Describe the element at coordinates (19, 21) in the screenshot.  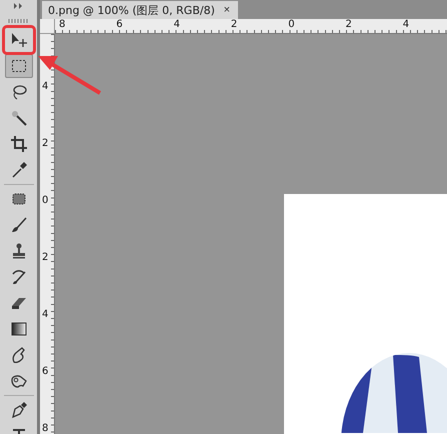
I see `panel-grip-icon` at that location.